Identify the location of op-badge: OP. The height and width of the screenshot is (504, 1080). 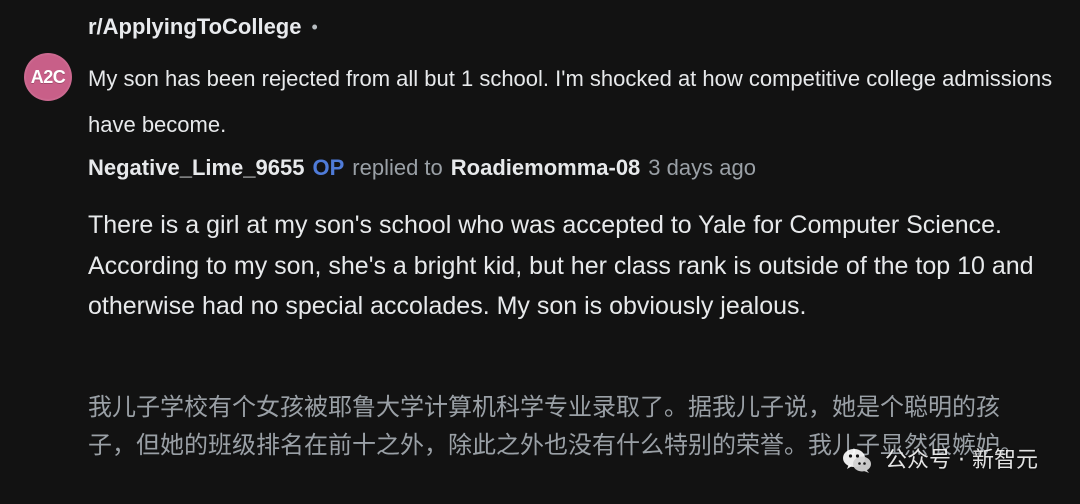
(328, 167).